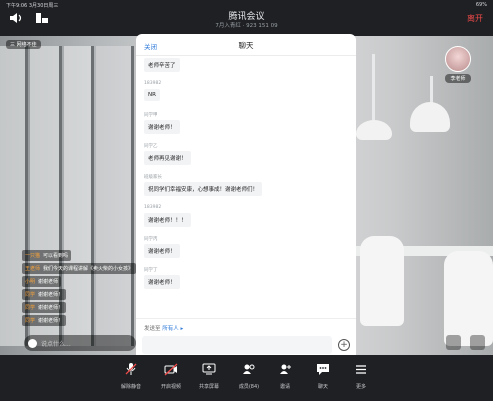  I want to click on lamp-arm, so click(373, 89).